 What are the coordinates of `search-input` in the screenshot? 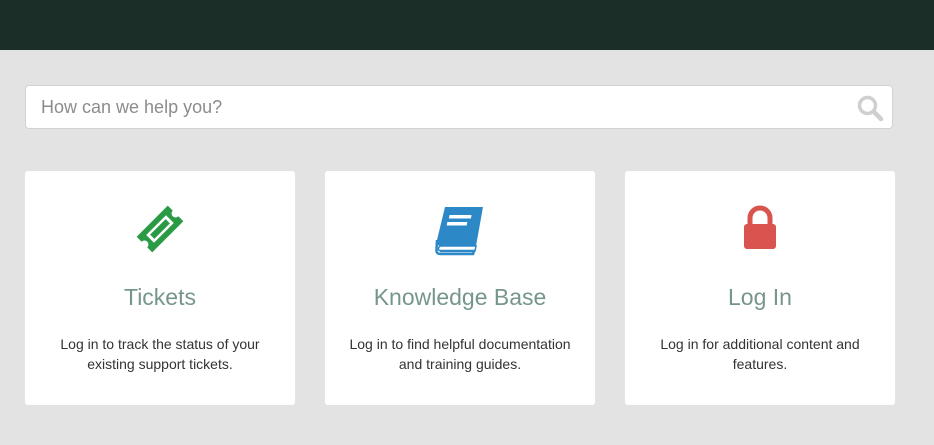 It's located at (436, 107).